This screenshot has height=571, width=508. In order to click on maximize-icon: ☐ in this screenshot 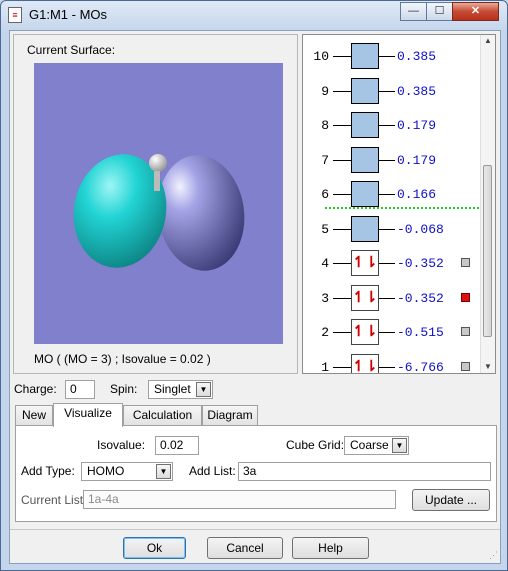, I will do `click(439, 11)`.